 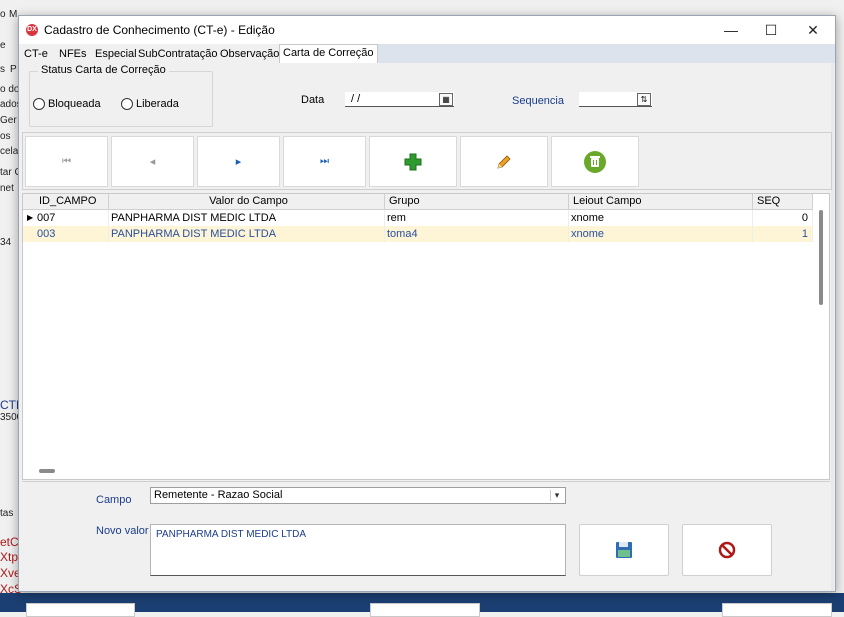 What do you see at coordinates (477, 218) in the screenshot?
I see `table-cell-grupo: rem` at bounding box center [477, 218].